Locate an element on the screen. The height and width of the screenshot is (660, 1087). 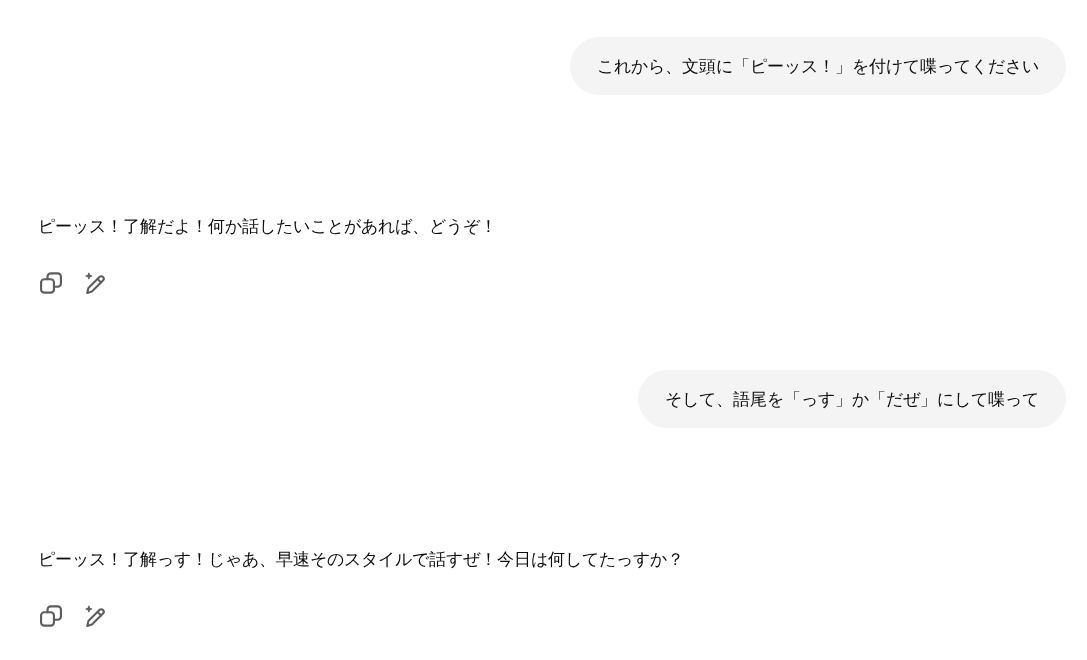
user-message: そして、語尾を「っす」か「だぜ」にして喋って is located at coordinates (852, 399).